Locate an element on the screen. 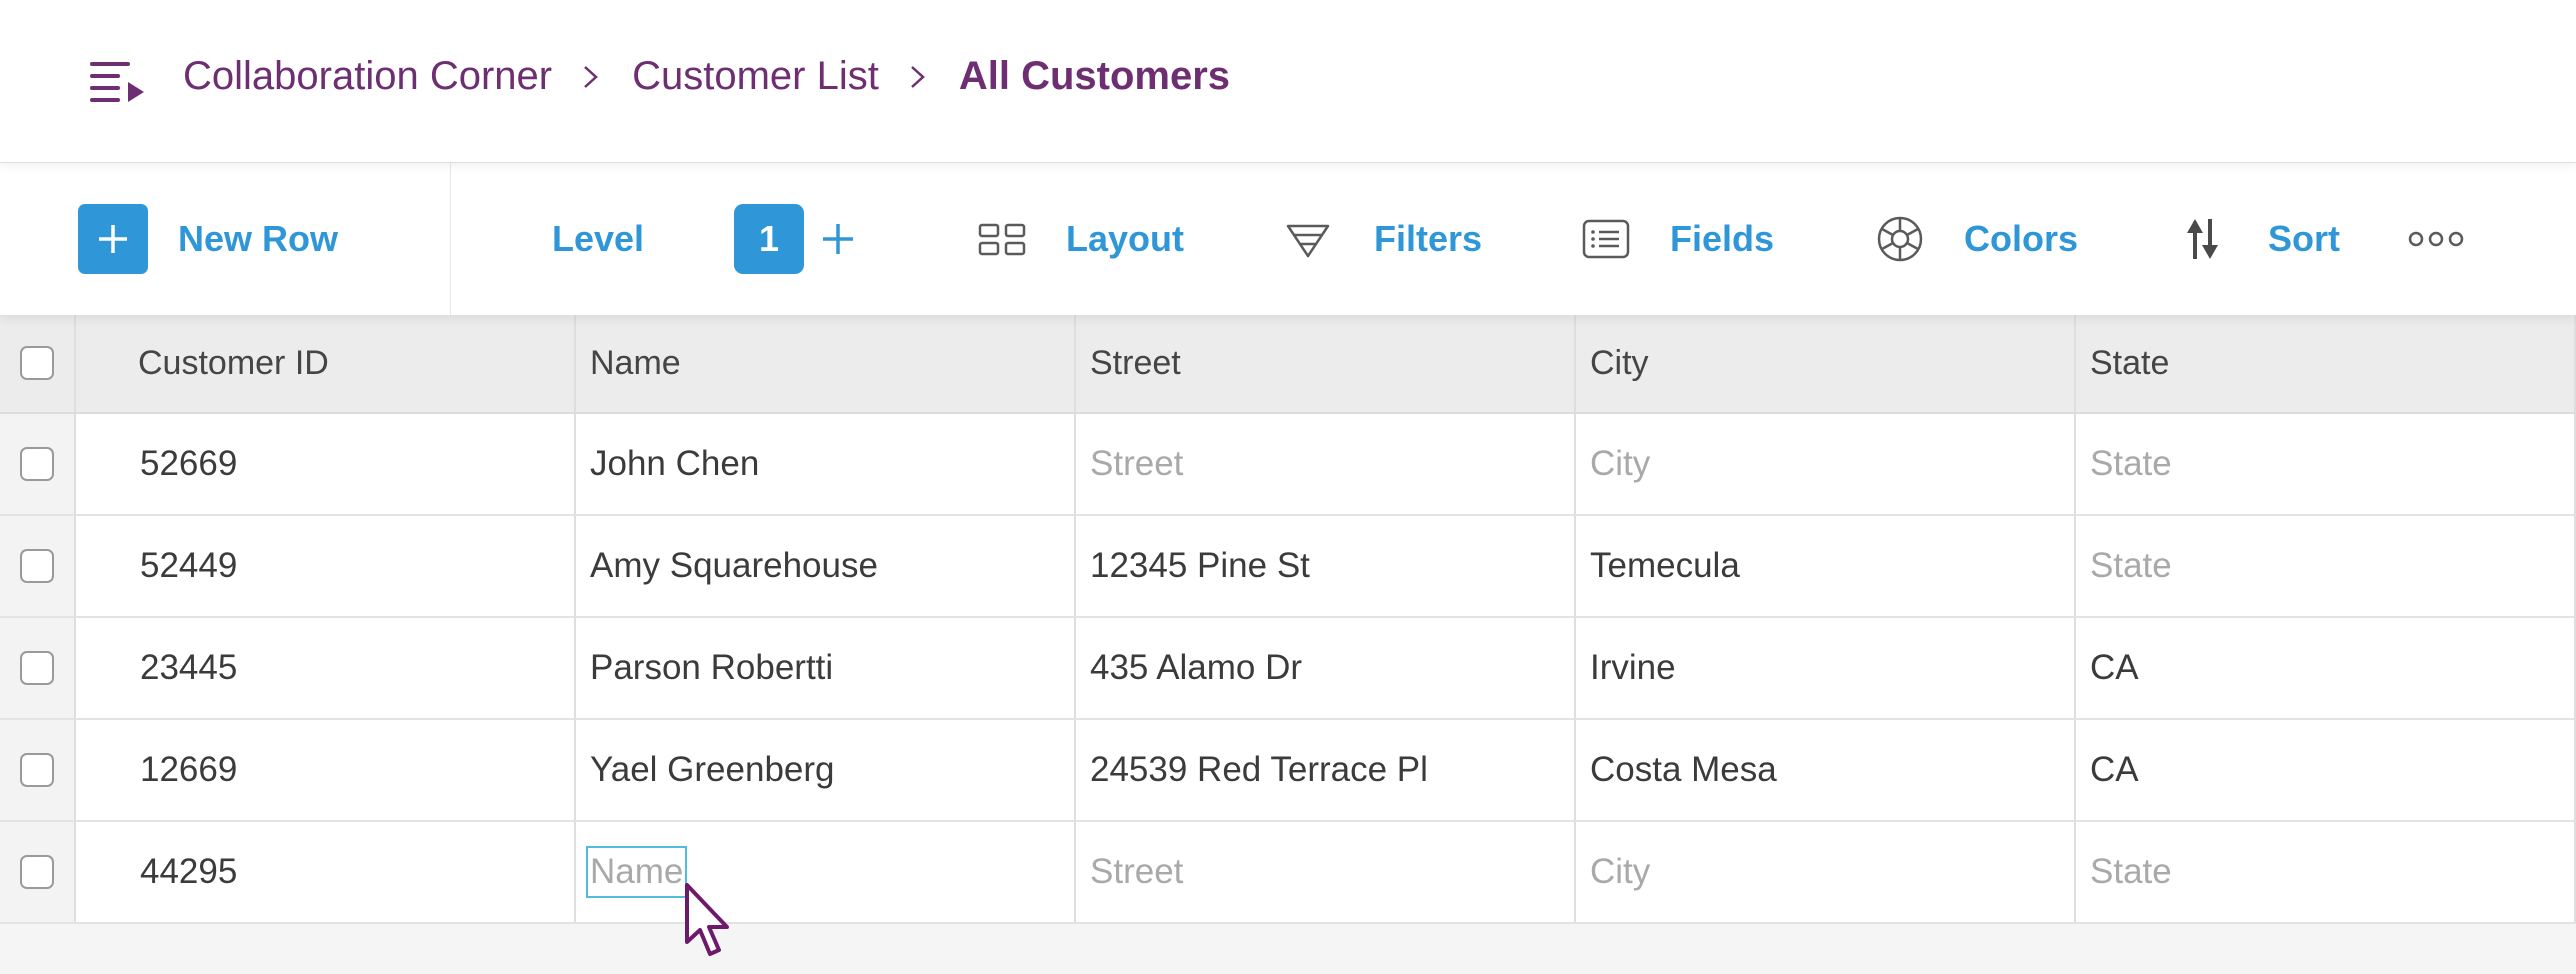 The width and height of the screenshot is (2576, 974). sort-label: Sort is located at coordinates (2304, 238).